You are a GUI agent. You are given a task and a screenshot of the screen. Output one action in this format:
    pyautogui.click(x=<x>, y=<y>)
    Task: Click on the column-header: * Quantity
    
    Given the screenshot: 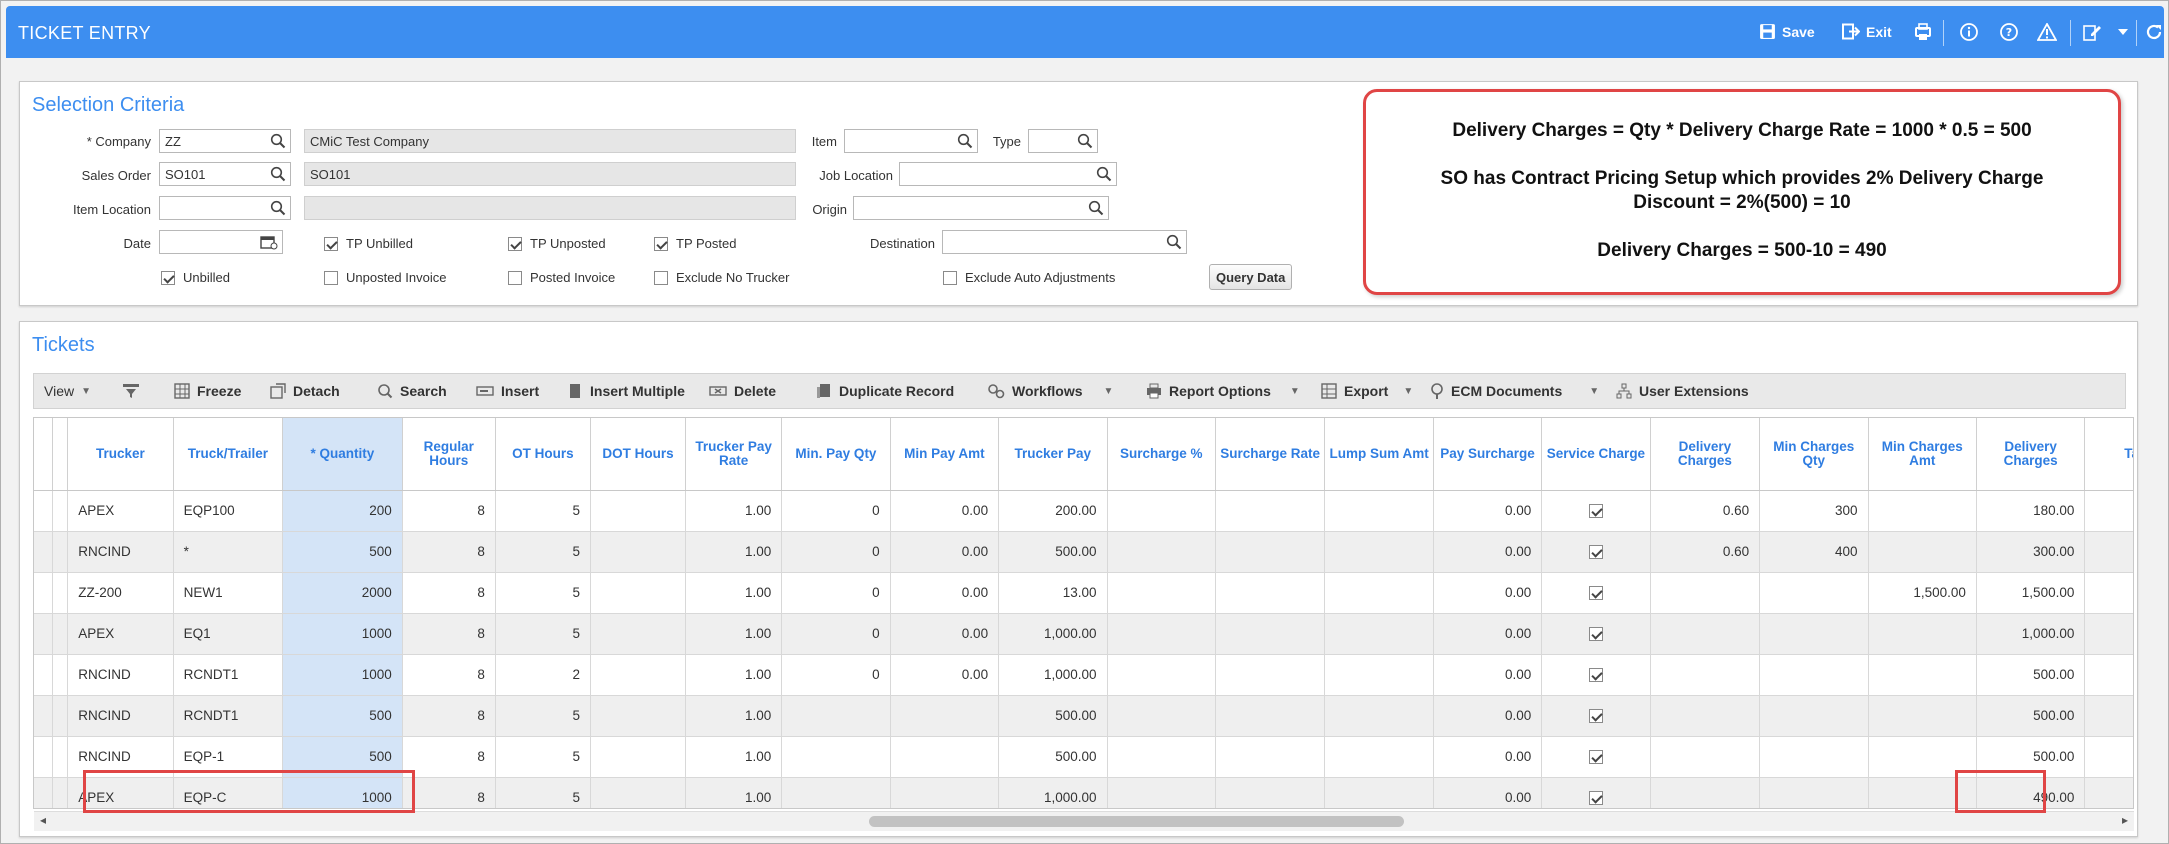 What is the action you would take?
    pyautogui.click(x=342, y=454)
    